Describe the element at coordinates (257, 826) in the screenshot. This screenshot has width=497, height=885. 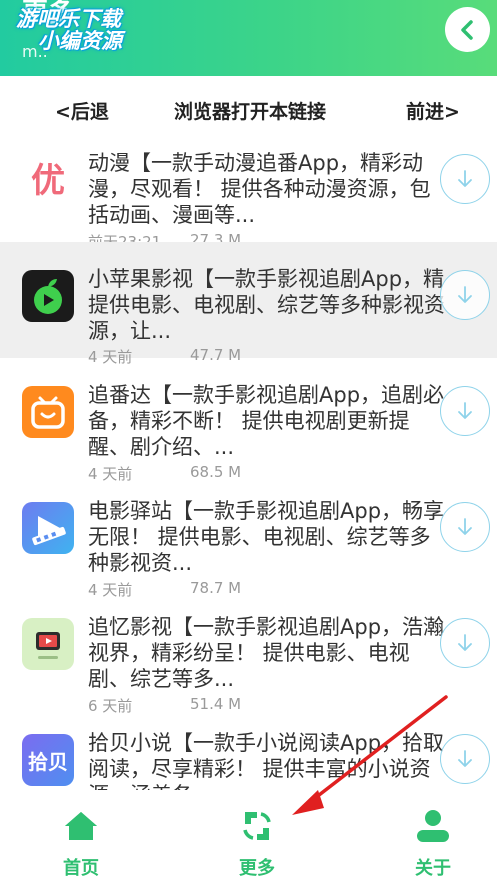
I see `more-switch-icon` at that location.